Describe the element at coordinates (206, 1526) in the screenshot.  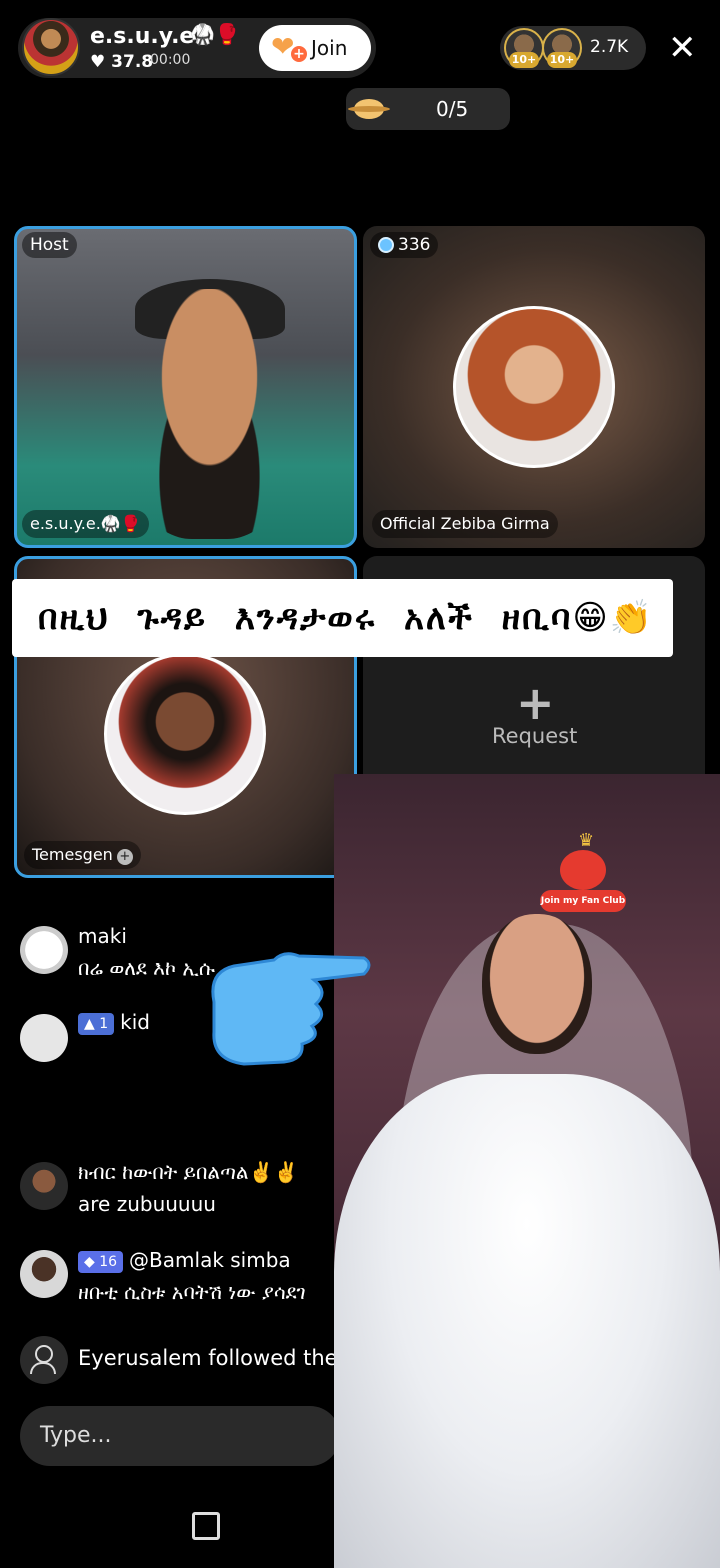
I see `square-icon` at that location.